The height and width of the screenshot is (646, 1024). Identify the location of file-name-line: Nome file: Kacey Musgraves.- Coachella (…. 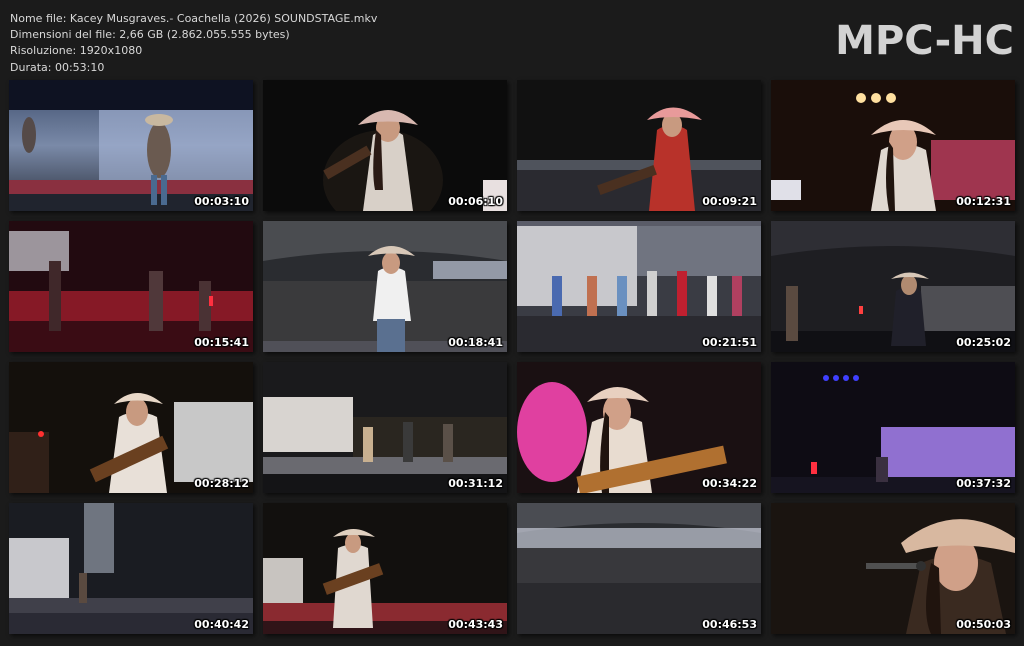
(194, 18).